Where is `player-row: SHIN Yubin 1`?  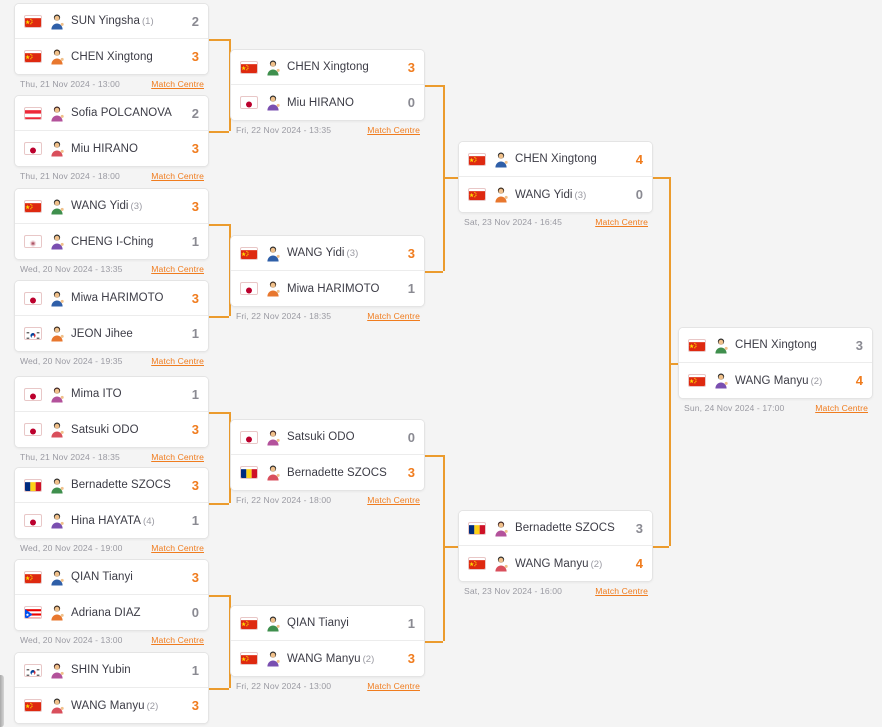
player-row: SHIN Yubin 1 is located at coordinates (111, 670).